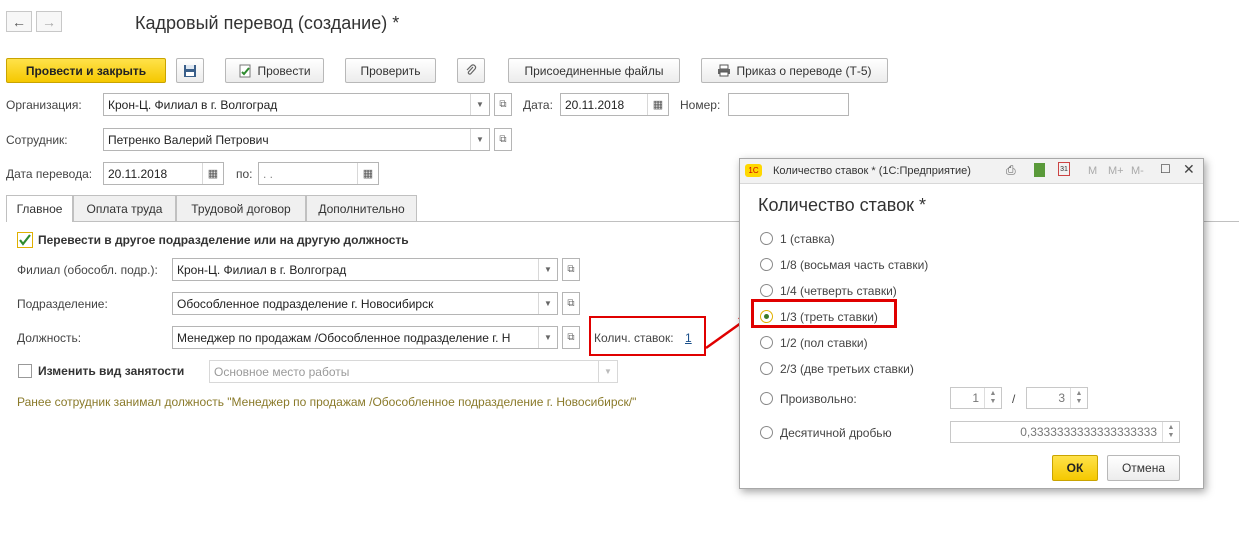  I want to click on arrow-right-icon: →, so click(49, 21).